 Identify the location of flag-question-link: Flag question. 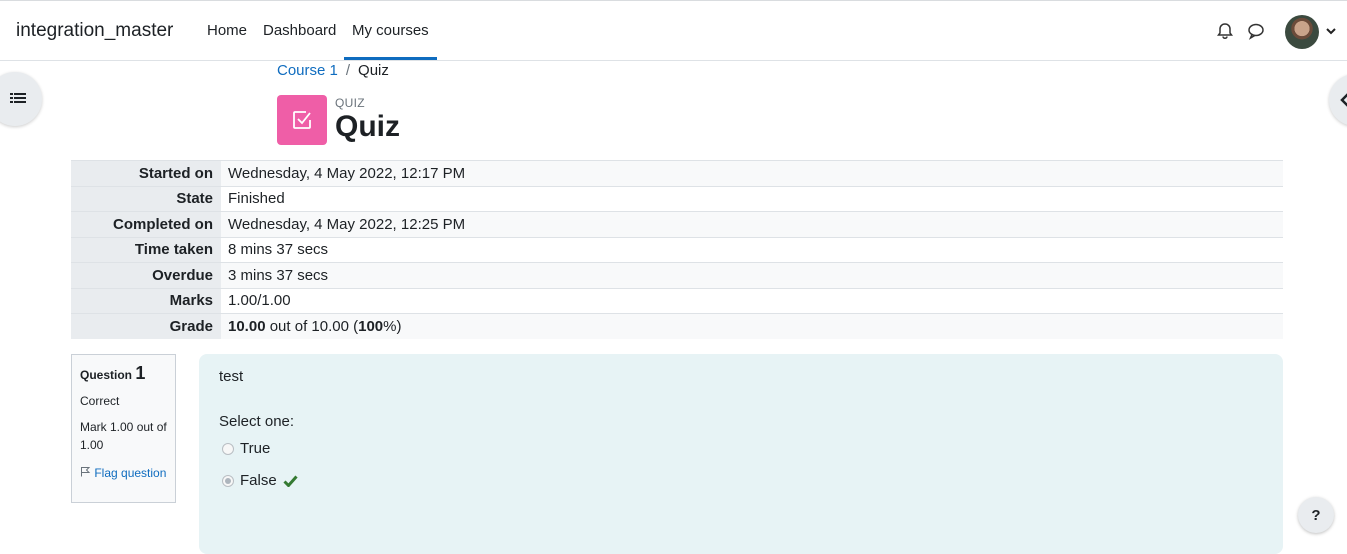
(123, 473).